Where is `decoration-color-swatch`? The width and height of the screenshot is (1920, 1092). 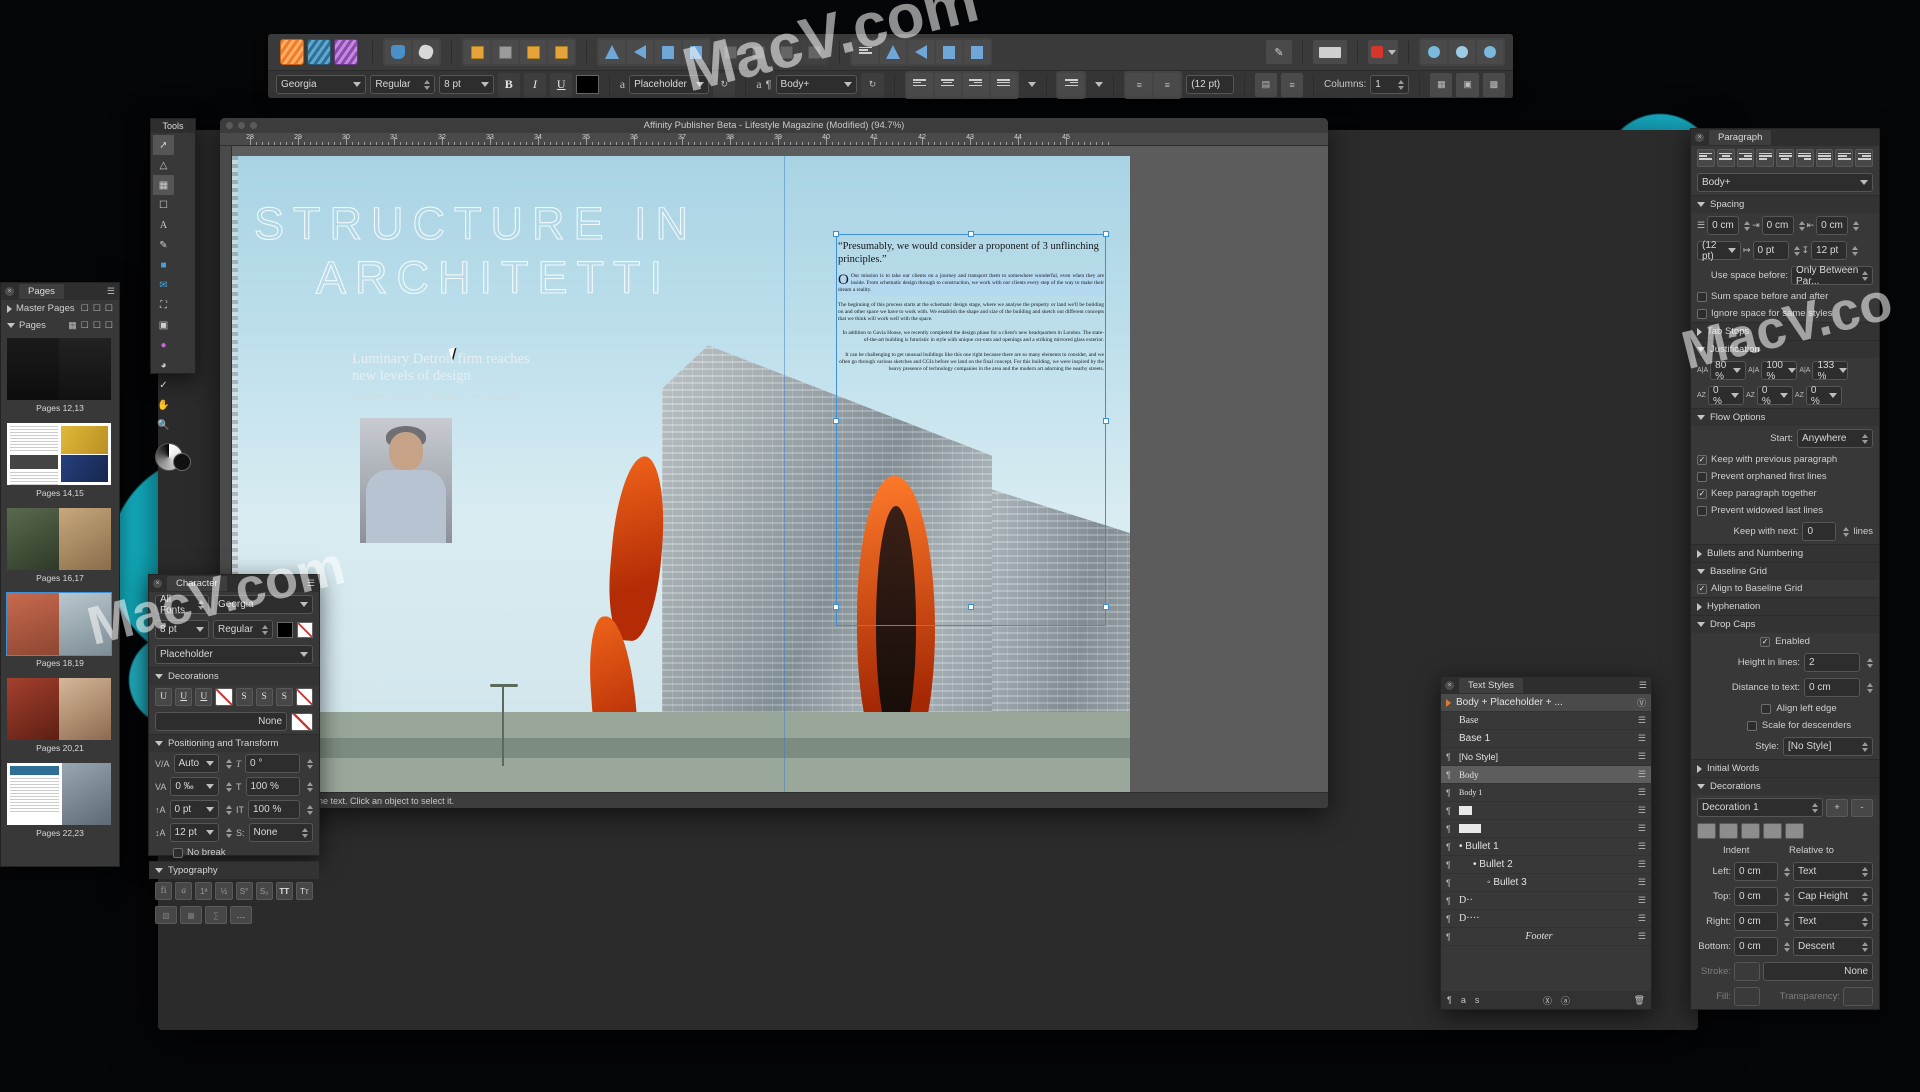
decoration-color-swatch is located at coordinates (302, 721).